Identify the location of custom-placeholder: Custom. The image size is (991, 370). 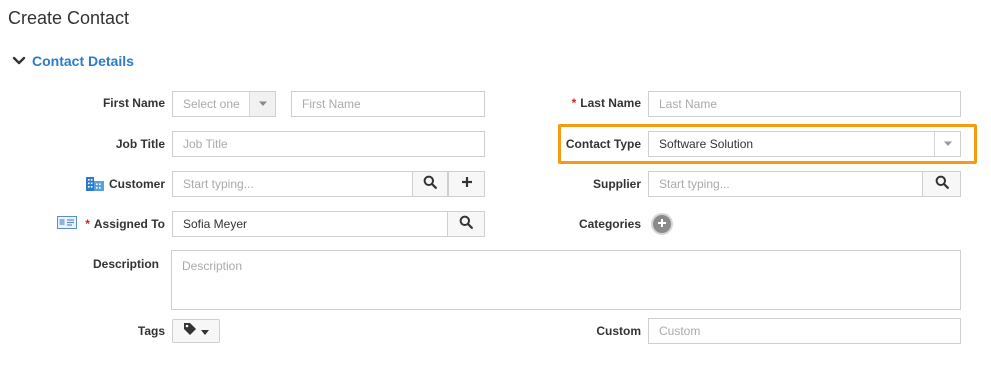
(680, 331).